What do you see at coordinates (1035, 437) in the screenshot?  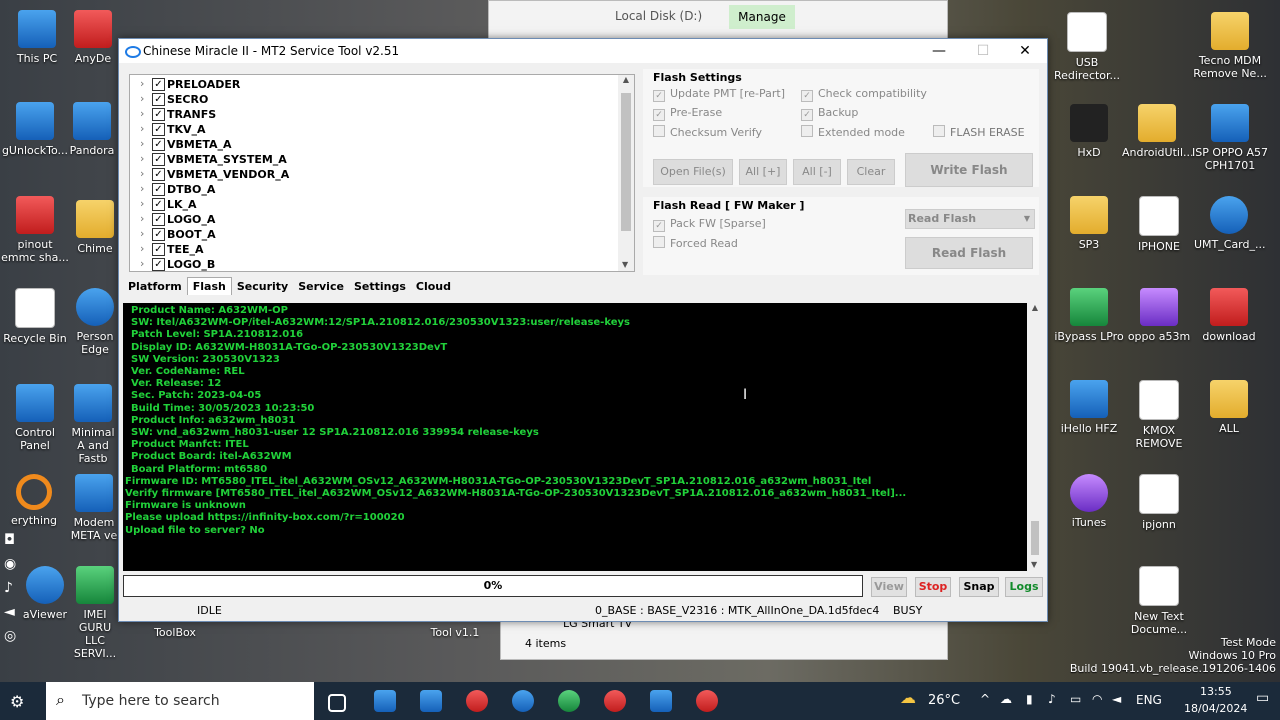 I see `log-scrollbar: ▲ ▼` at bounding box center [1035, 437].